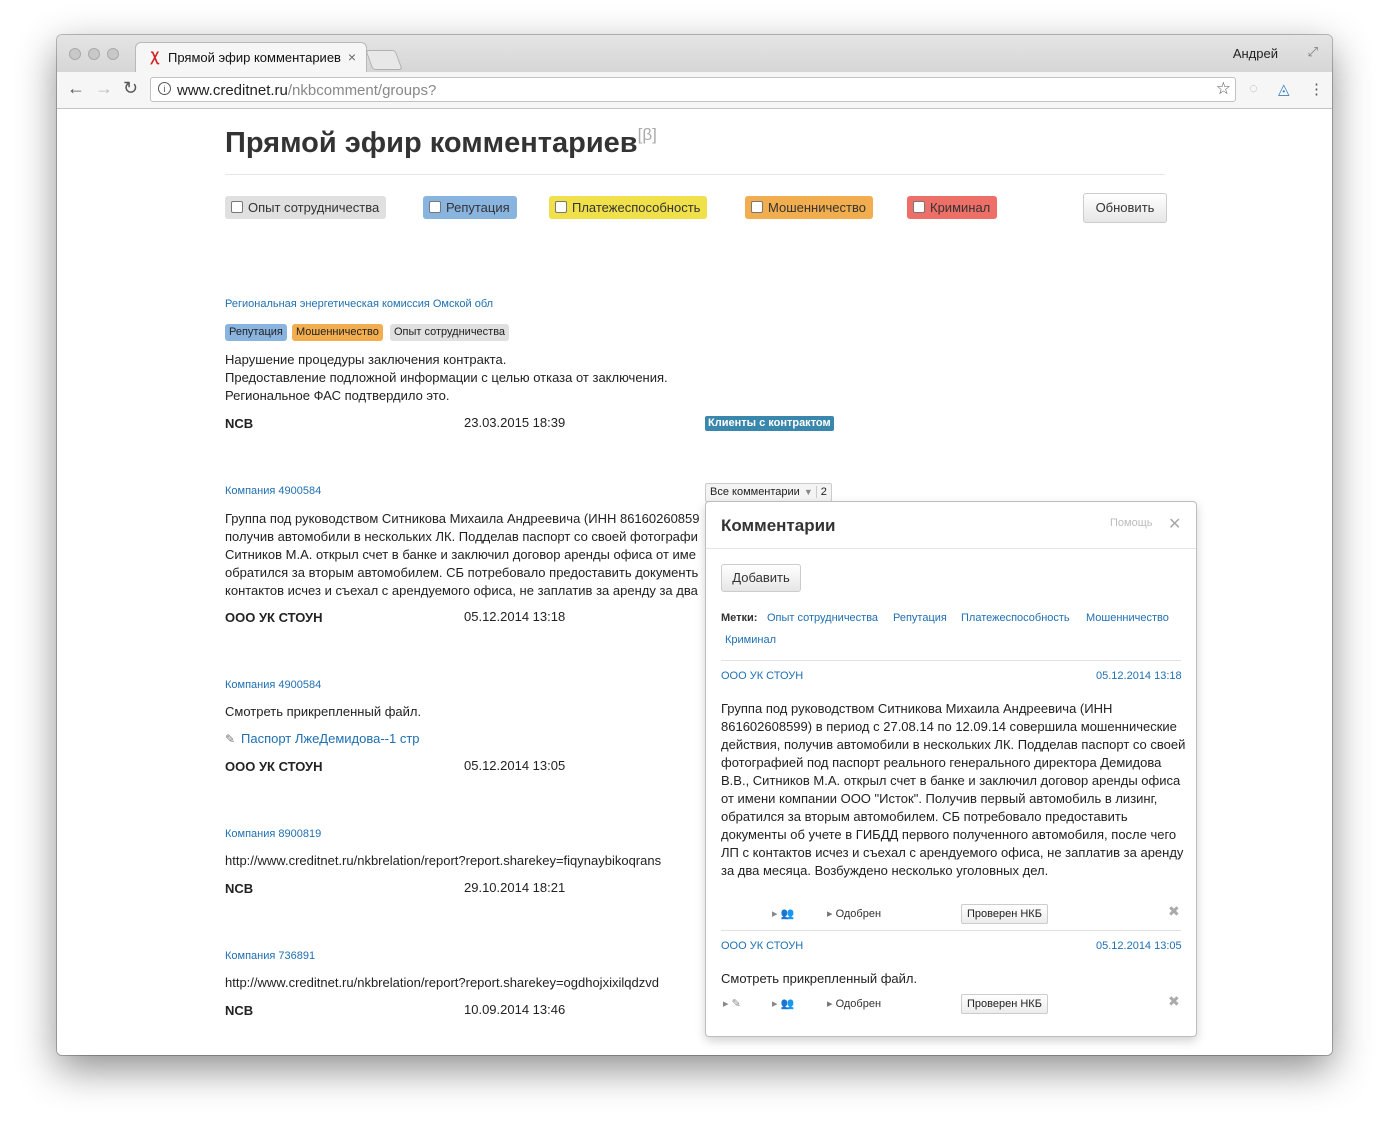 The width and height of the screenshot is (1389, 1135). What do you see at coordinates (1316, 89) in the screenshot?
I see `kebab-menu-icon: ⋮` at bounding box center [1316, 89].